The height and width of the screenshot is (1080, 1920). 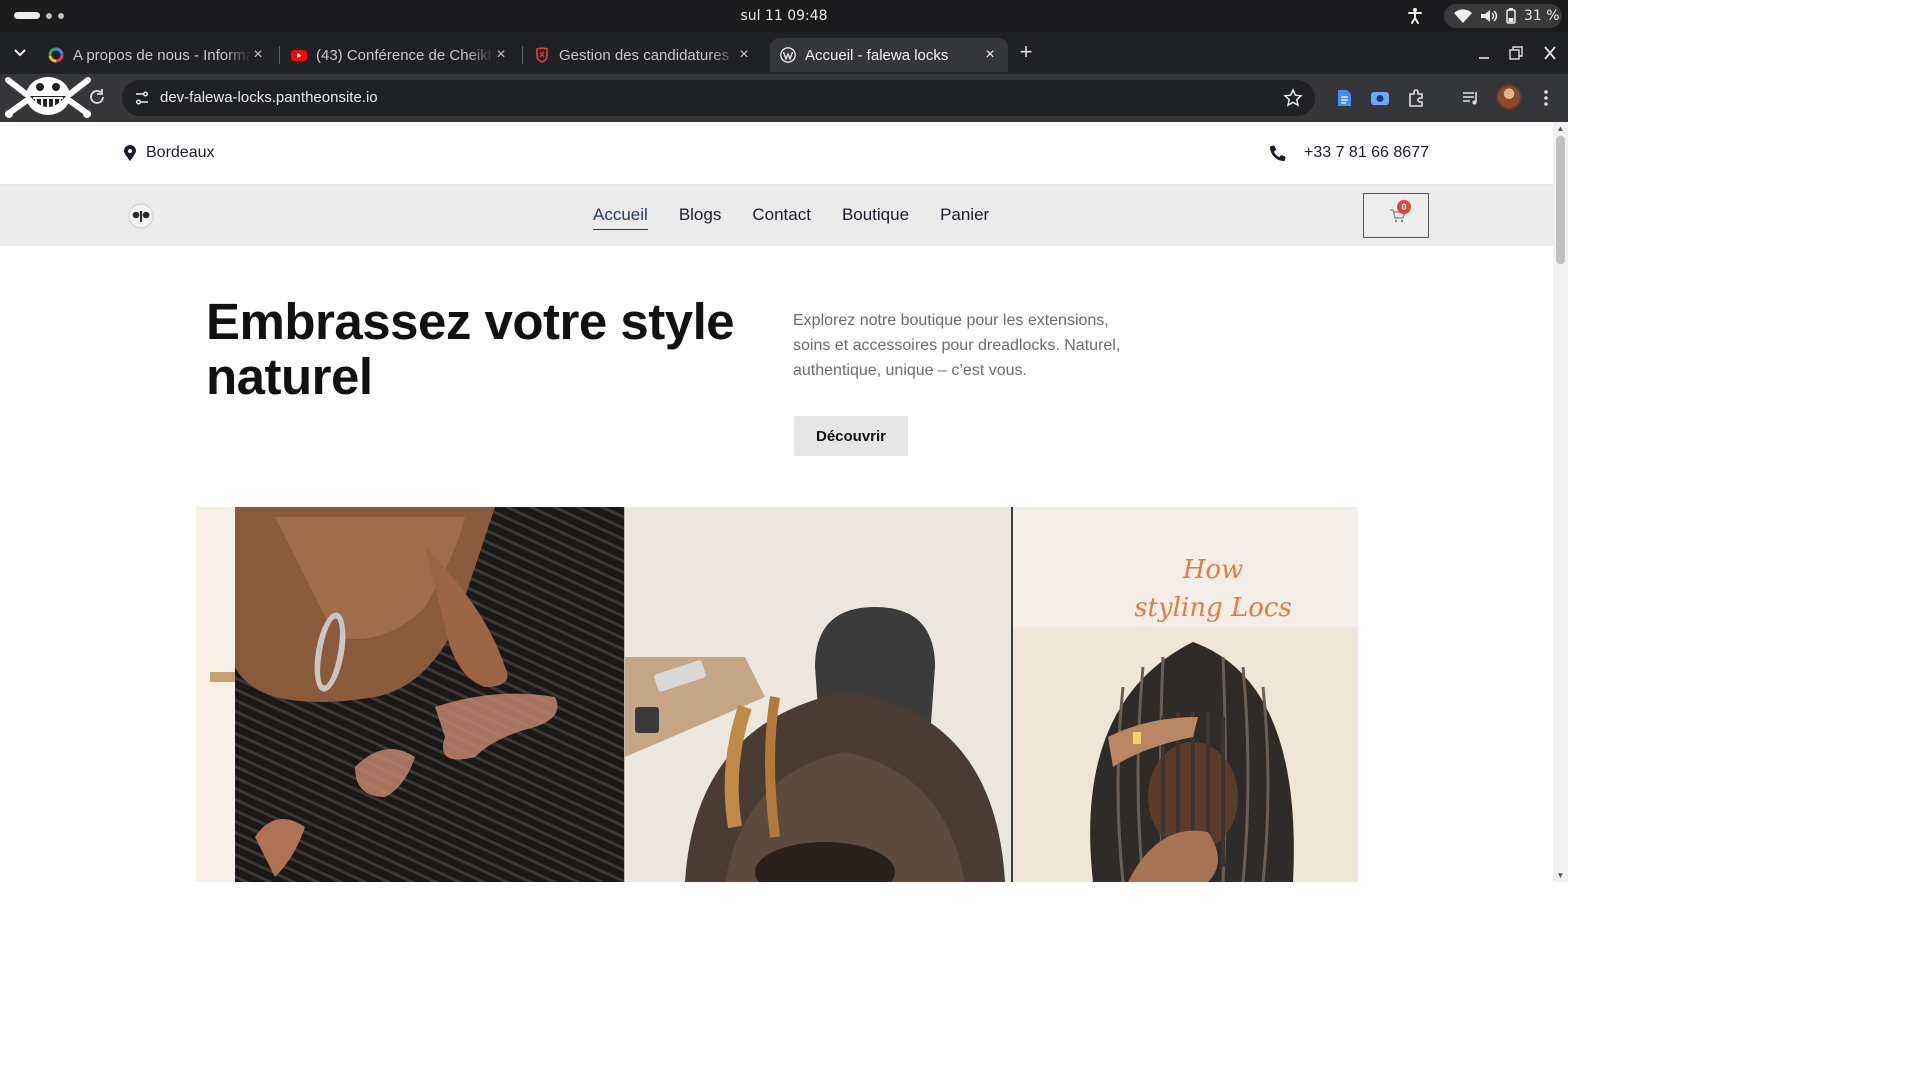 I want to click on caption-line-1: How, so click(x=1213, y=570).